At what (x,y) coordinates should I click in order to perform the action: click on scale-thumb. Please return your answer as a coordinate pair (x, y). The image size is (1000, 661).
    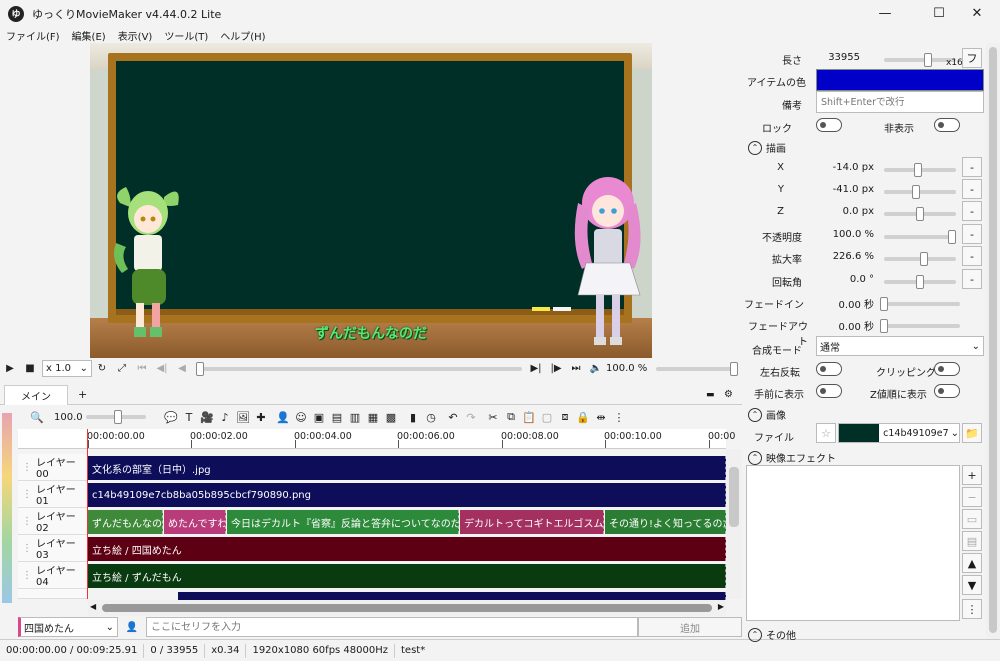
    Looking at the image, I should click on (924, 259).